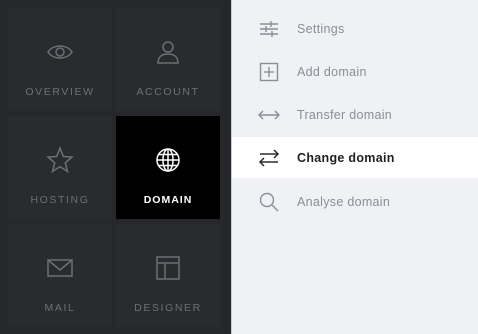 The image size is (478, 334). I want to click on menu-item-change-domain: Change domain, so click(355, 157).